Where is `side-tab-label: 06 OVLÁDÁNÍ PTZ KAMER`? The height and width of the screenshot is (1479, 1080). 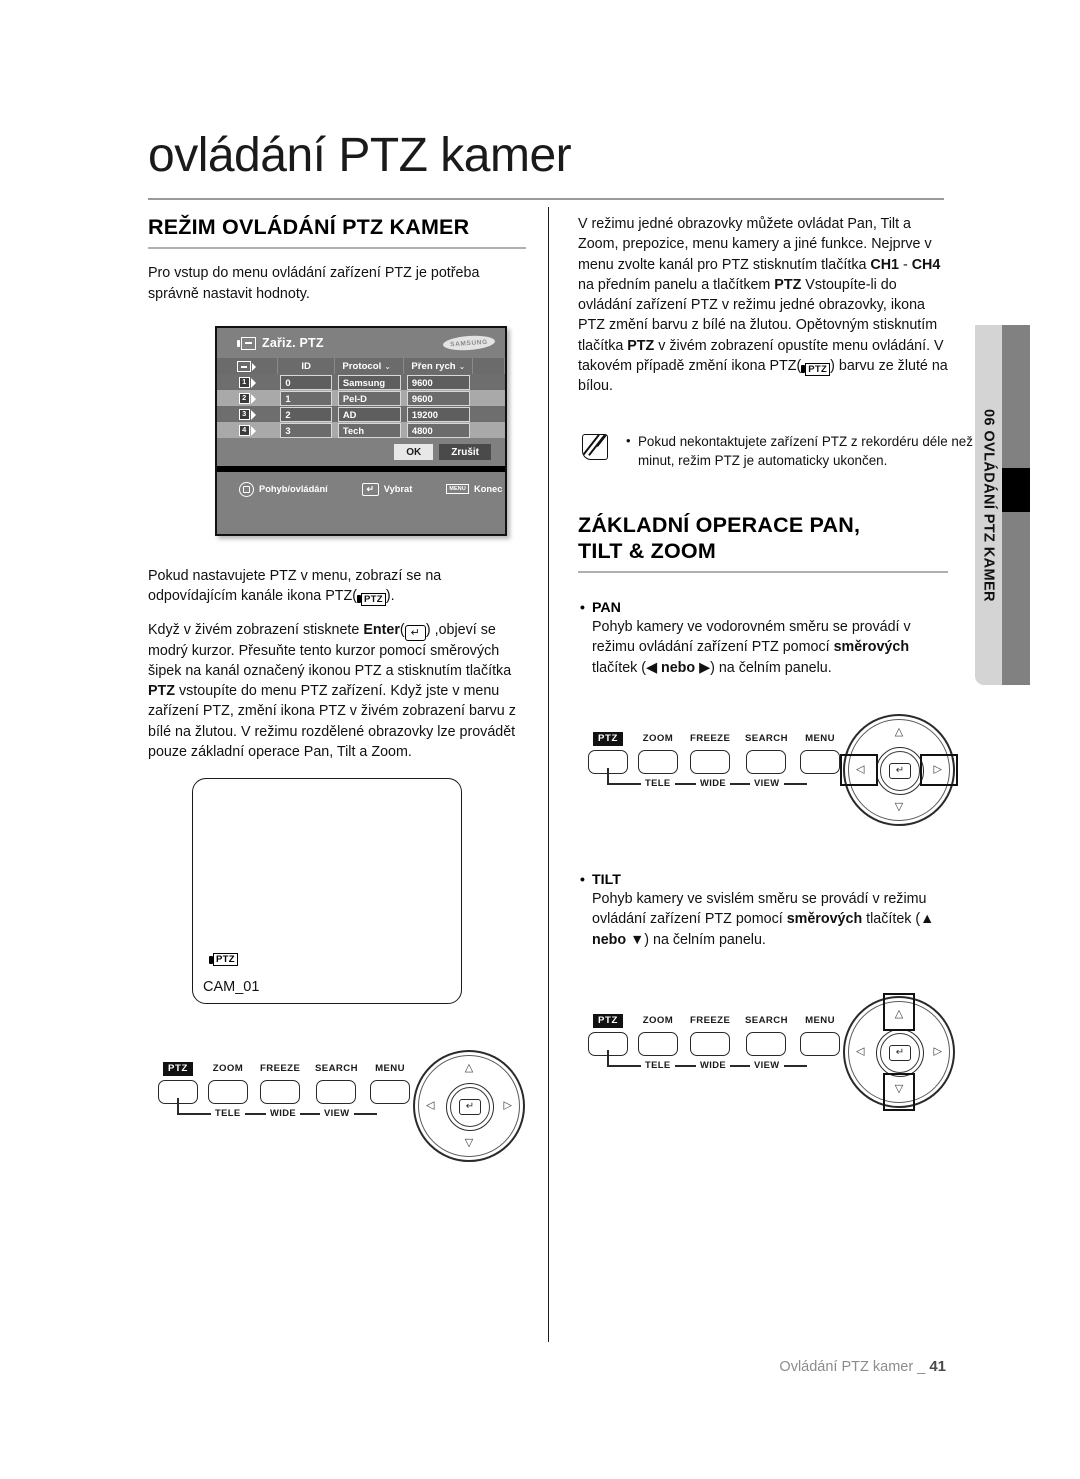
side-tab-label: 06 OVLÁDÁNÍ PTZ KAMER is located at coordinates (988, 505).